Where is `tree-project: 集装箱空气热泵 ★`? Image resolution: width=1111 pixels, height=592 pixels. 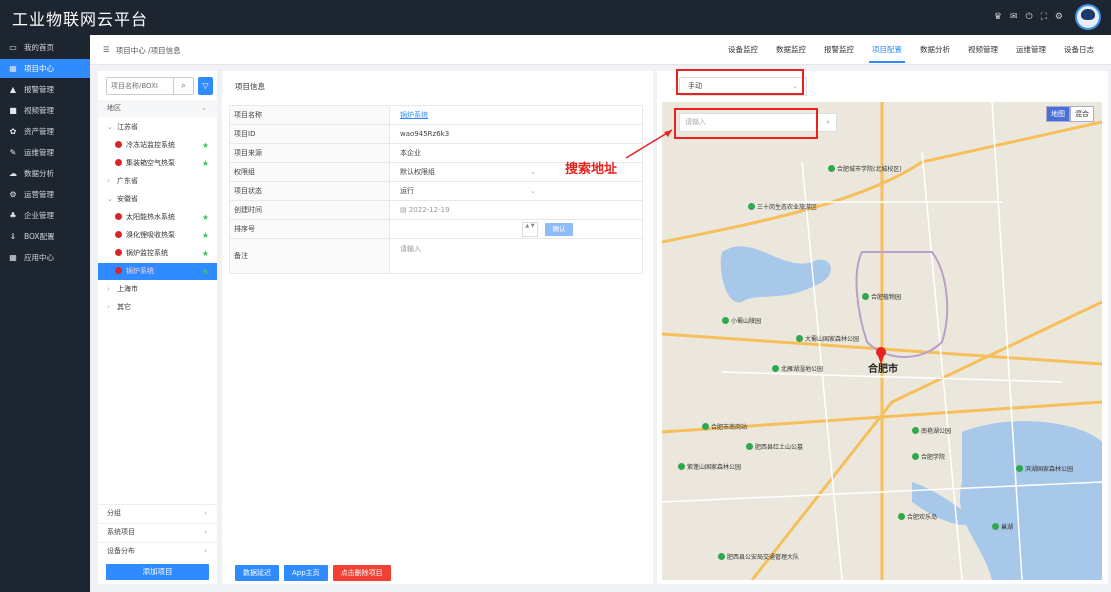 tree-project: 集装箱空气热泵 ★ is located at coordinates (157, 163).